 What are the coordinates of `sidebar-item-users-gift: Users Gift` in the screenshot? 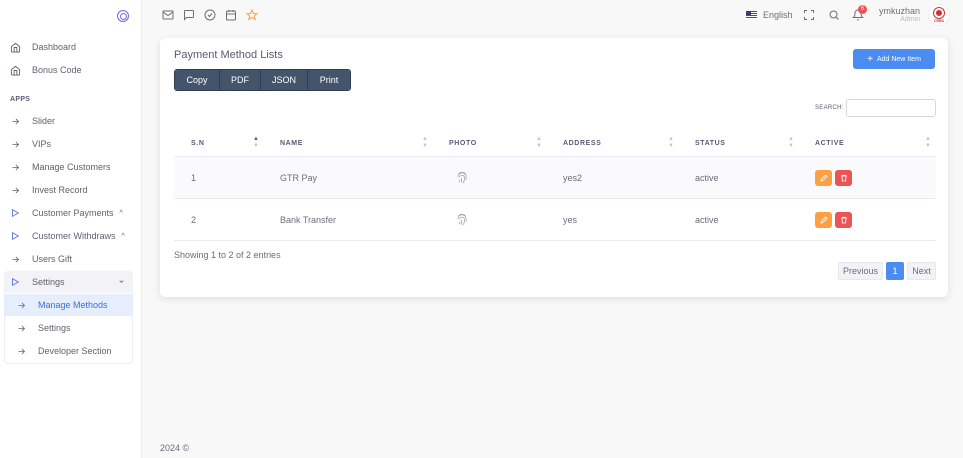 It's located at (68, 259).